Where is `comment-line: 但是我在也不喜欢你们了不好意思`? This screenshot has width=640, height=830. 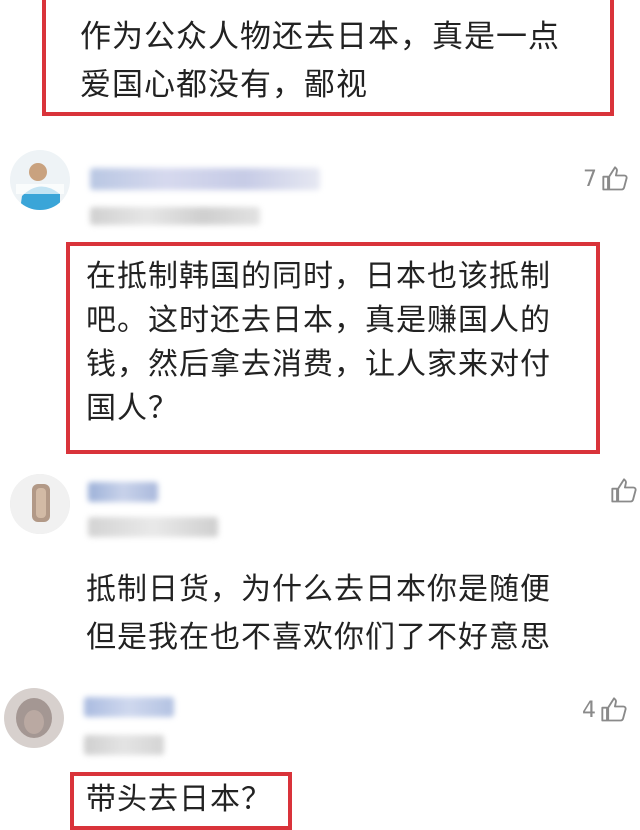
comment-line: 但是我在也不喜欢你们了不好意思 is located at coordinates (318, 637).